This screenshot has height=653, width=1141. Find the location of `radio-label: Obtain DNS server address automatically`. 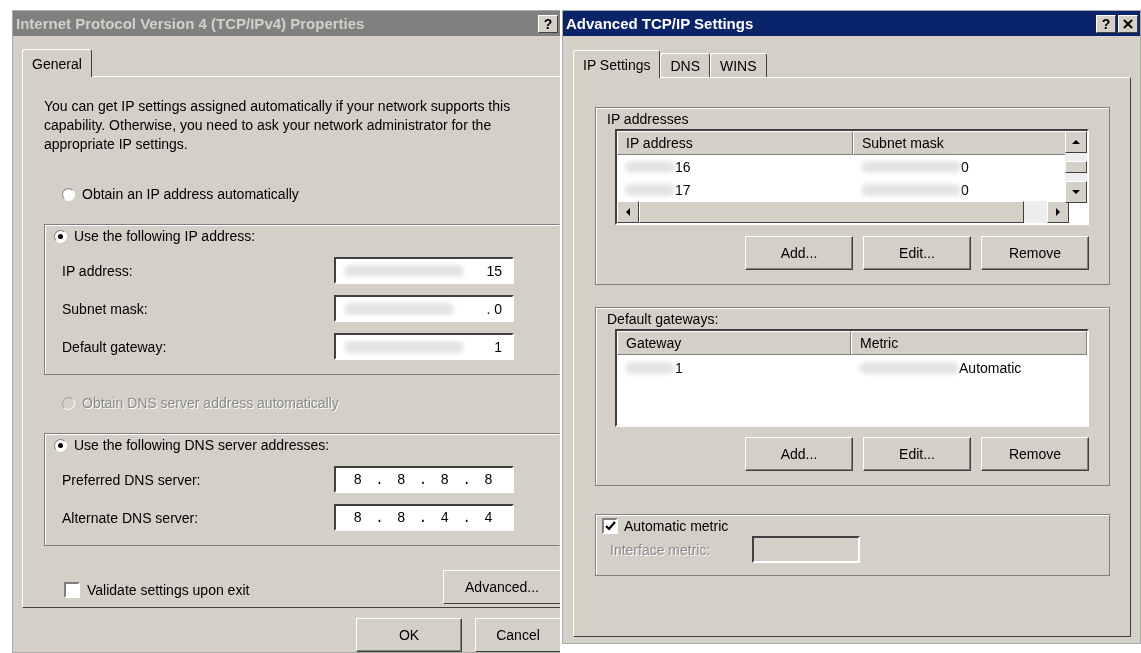

radio-label: Obtain DNS server address automatically is located at coordinates (210, 403).